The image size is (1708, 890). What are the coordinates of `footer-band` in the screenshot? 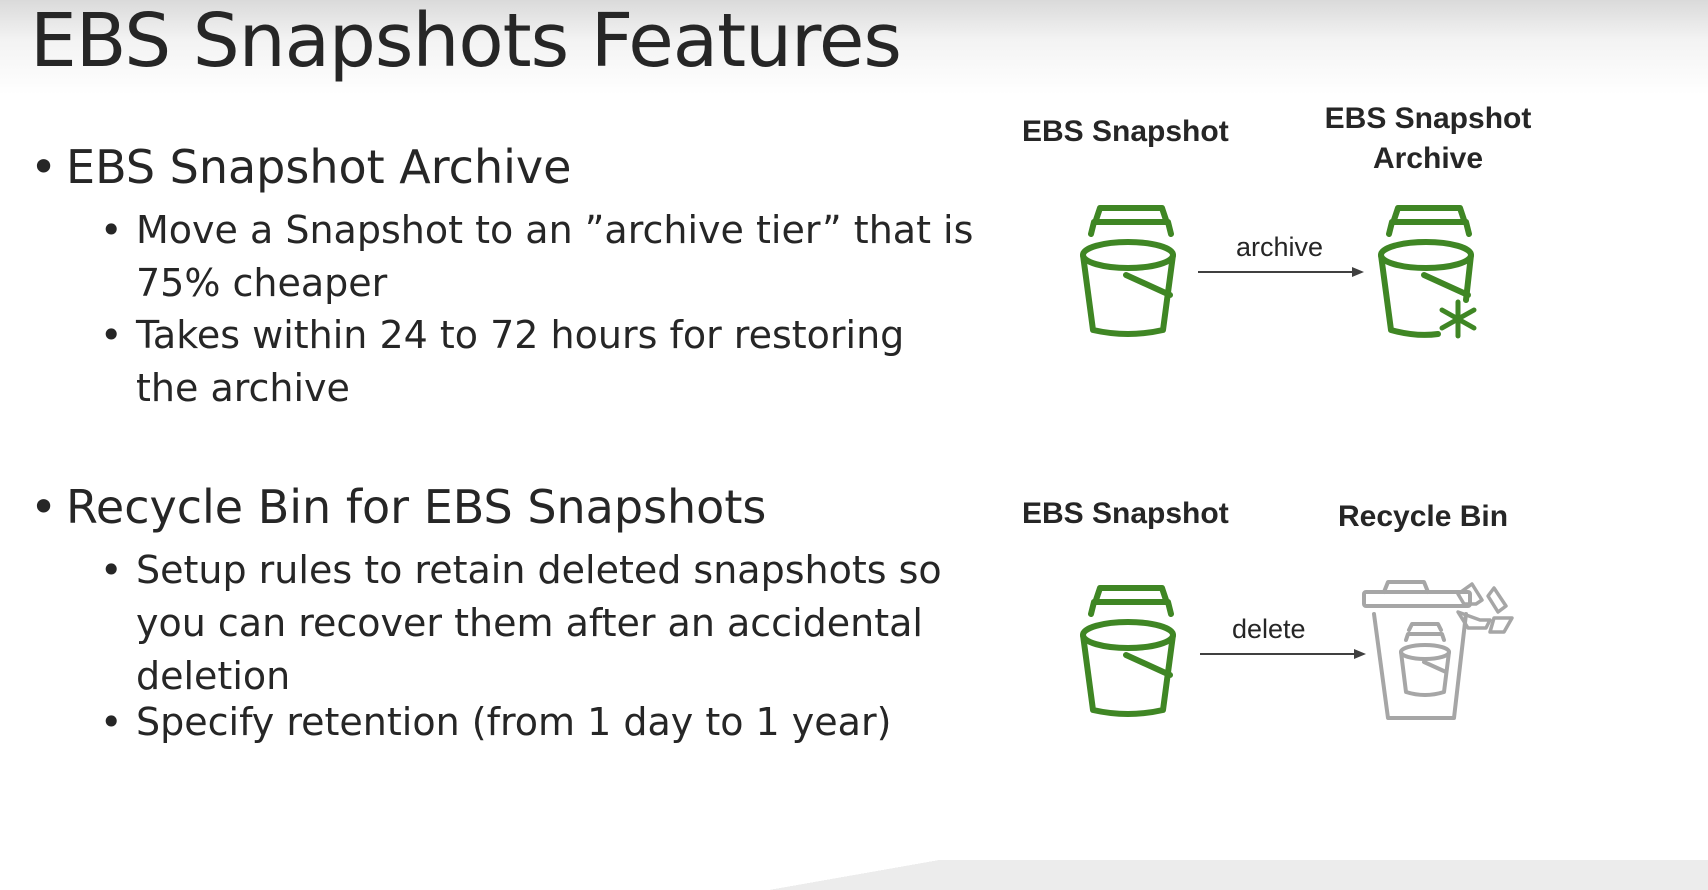 It's located at (854, 875).